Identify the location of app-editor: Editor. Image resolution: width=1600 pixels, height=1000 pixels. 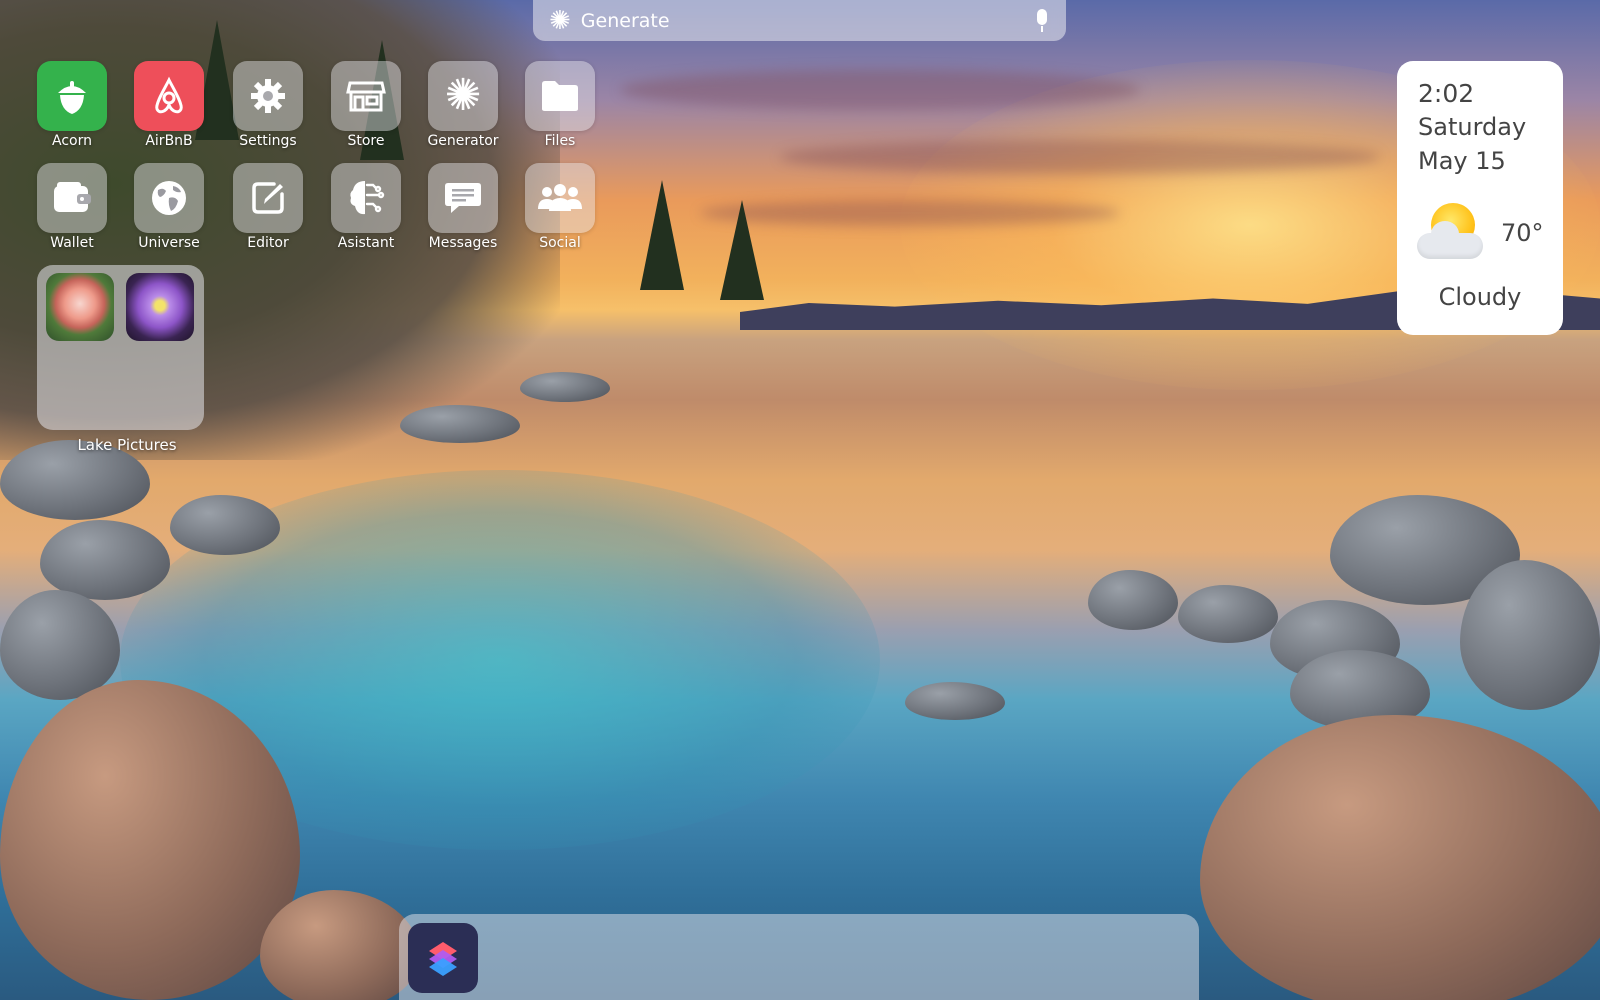
(268, 207).